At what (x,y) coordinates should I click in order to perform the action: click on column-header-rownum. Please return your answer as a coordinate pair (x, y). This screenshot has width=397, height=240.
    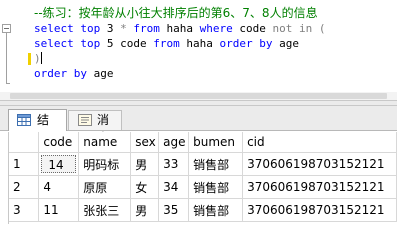
    Looking at the image, I should click on (24, 142).